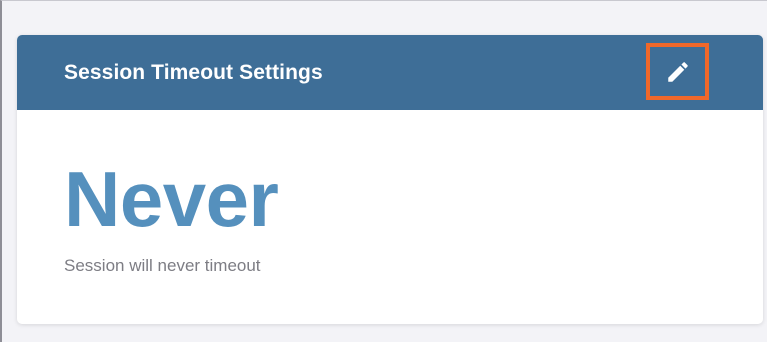  I want to click on timeout-value: Never, so click(171, 199).